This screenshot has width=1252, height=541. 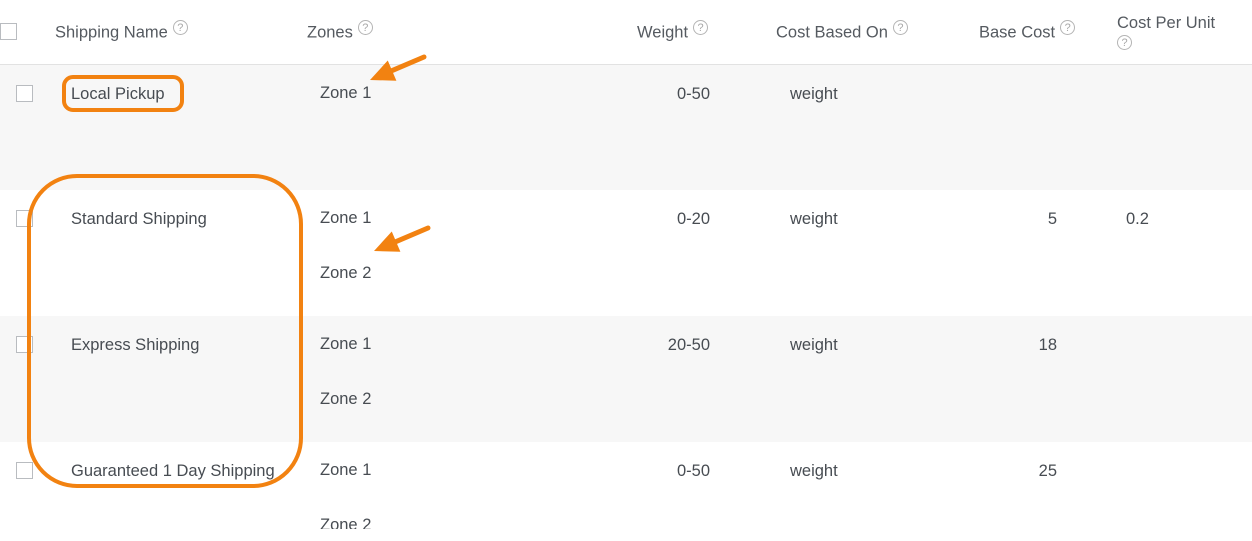 I want to click on help-circle-icon-cost-per-unit: ?, so click(x=1124, y=43).